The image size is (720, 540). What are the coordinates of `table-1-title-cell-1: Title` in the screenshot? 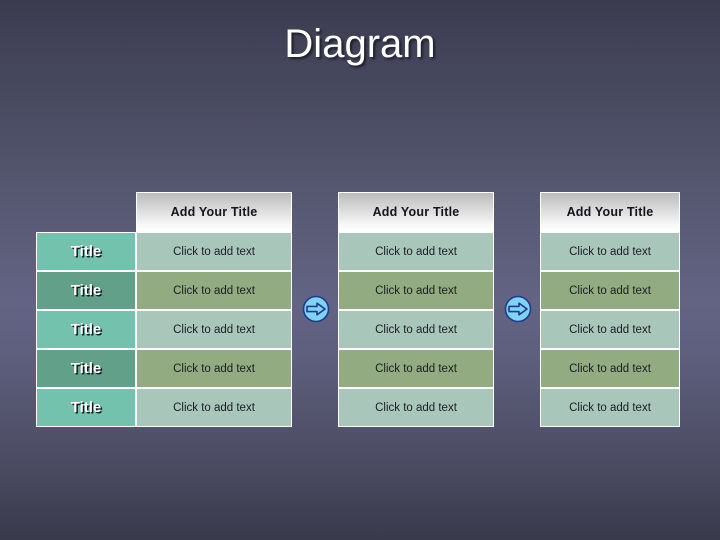 It's located at (86, 251).